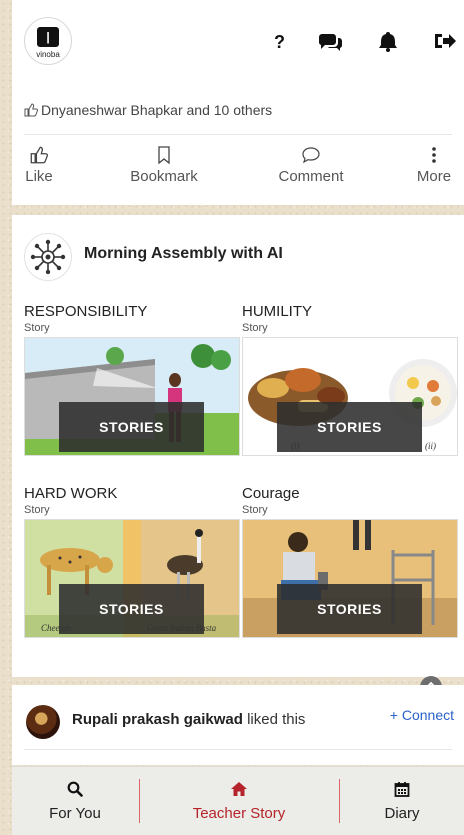 This screenshot has width=464, height=835. Describe the element at coordinates (164, 165) in the screenshot. I see `bookmark-button: Bookmark` at that location.